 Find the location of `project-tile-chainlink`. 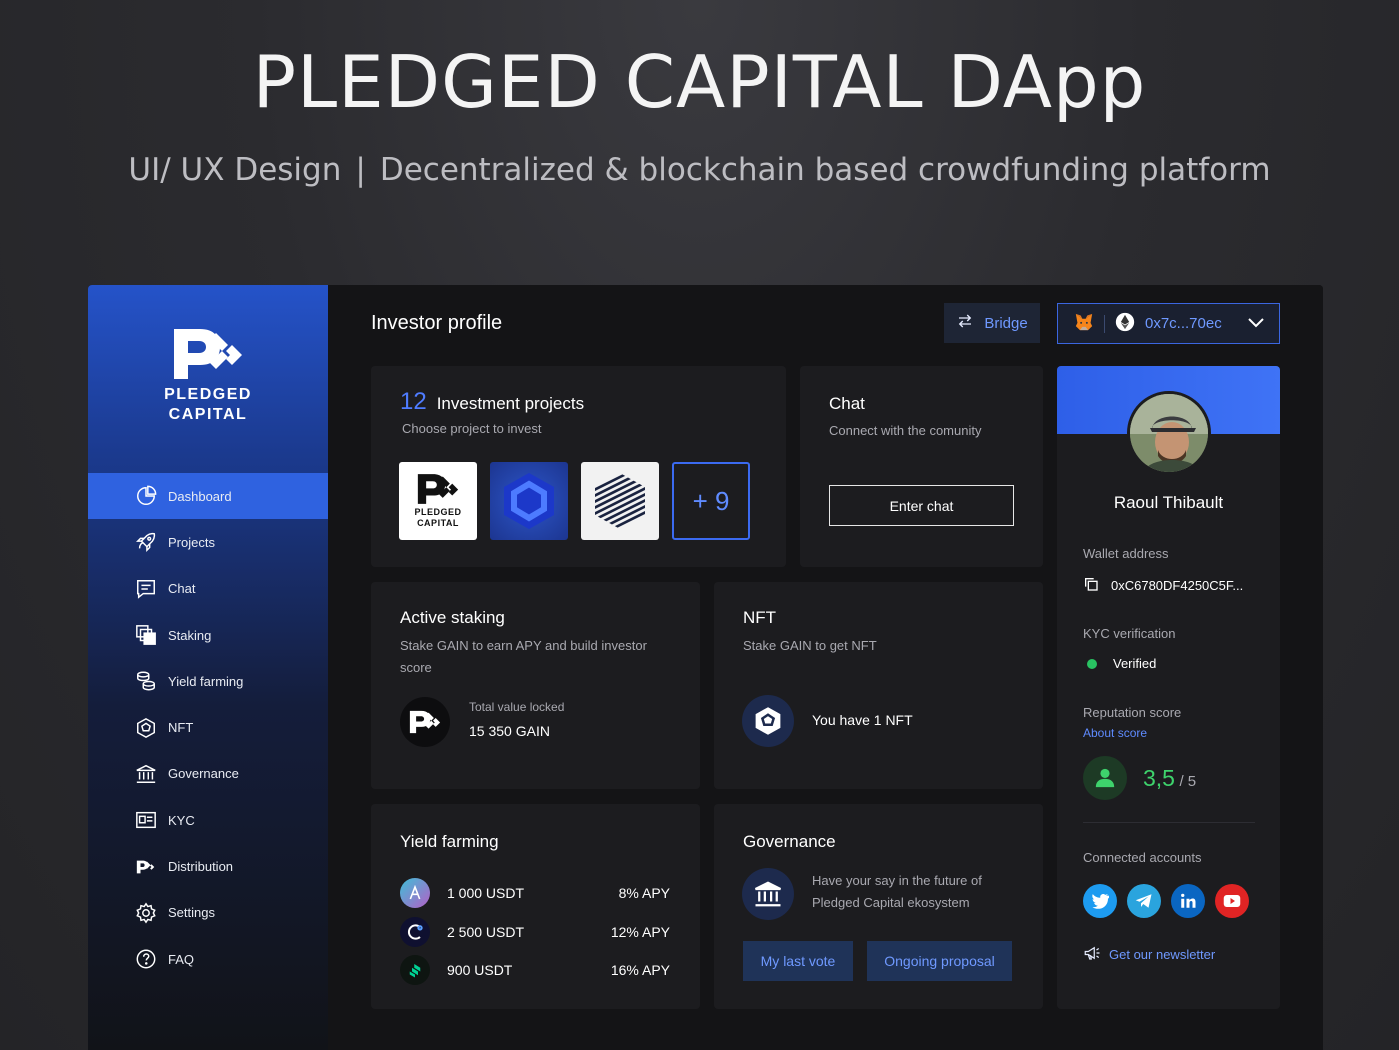

project-tile-chainlink is located at coordinates (529, 501).